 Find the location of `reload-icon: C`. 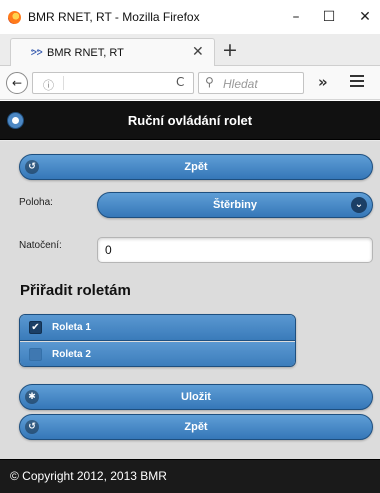

reload-icon: C is located at coordinates (180, 82).